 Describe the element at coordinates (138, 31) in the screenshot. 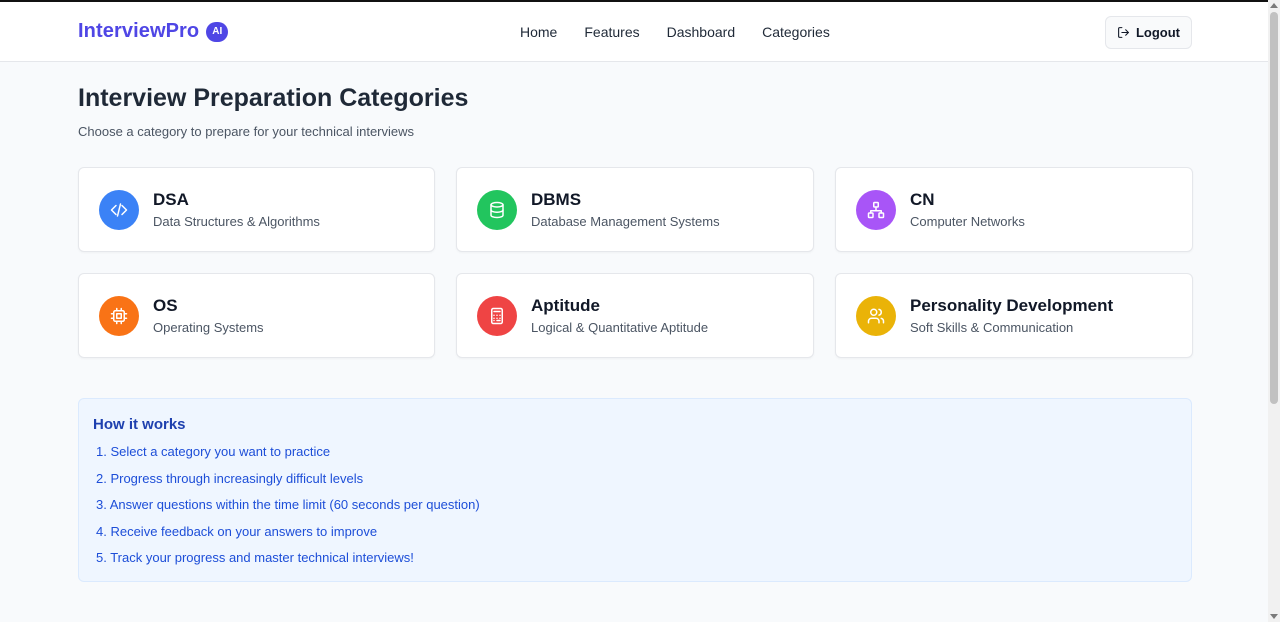

I see `brand-name: InterviewPro` at that location.